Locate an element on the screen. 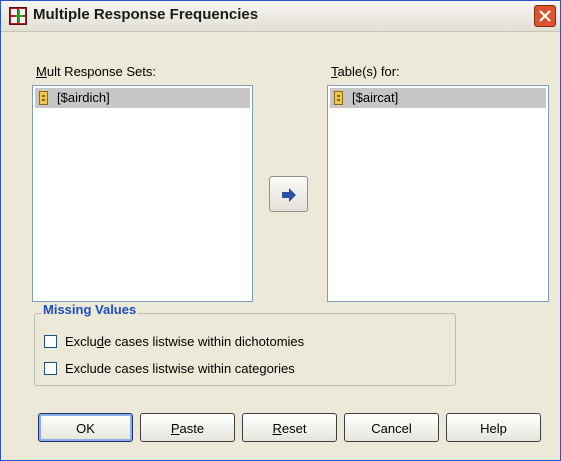 Image resolution: width=561 pixels, height=461 pixels. arrow-right-icon is located at coordinates (289, 195).